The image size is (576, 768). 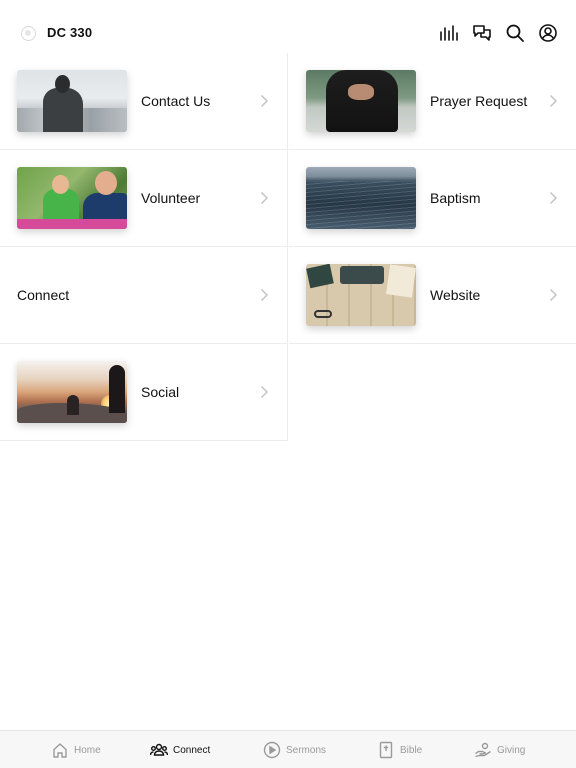 What do you see at coordinates (144, 295) in the screenshot?
I see `grid-item-connect: Connect` at bounding box center [144, 295].